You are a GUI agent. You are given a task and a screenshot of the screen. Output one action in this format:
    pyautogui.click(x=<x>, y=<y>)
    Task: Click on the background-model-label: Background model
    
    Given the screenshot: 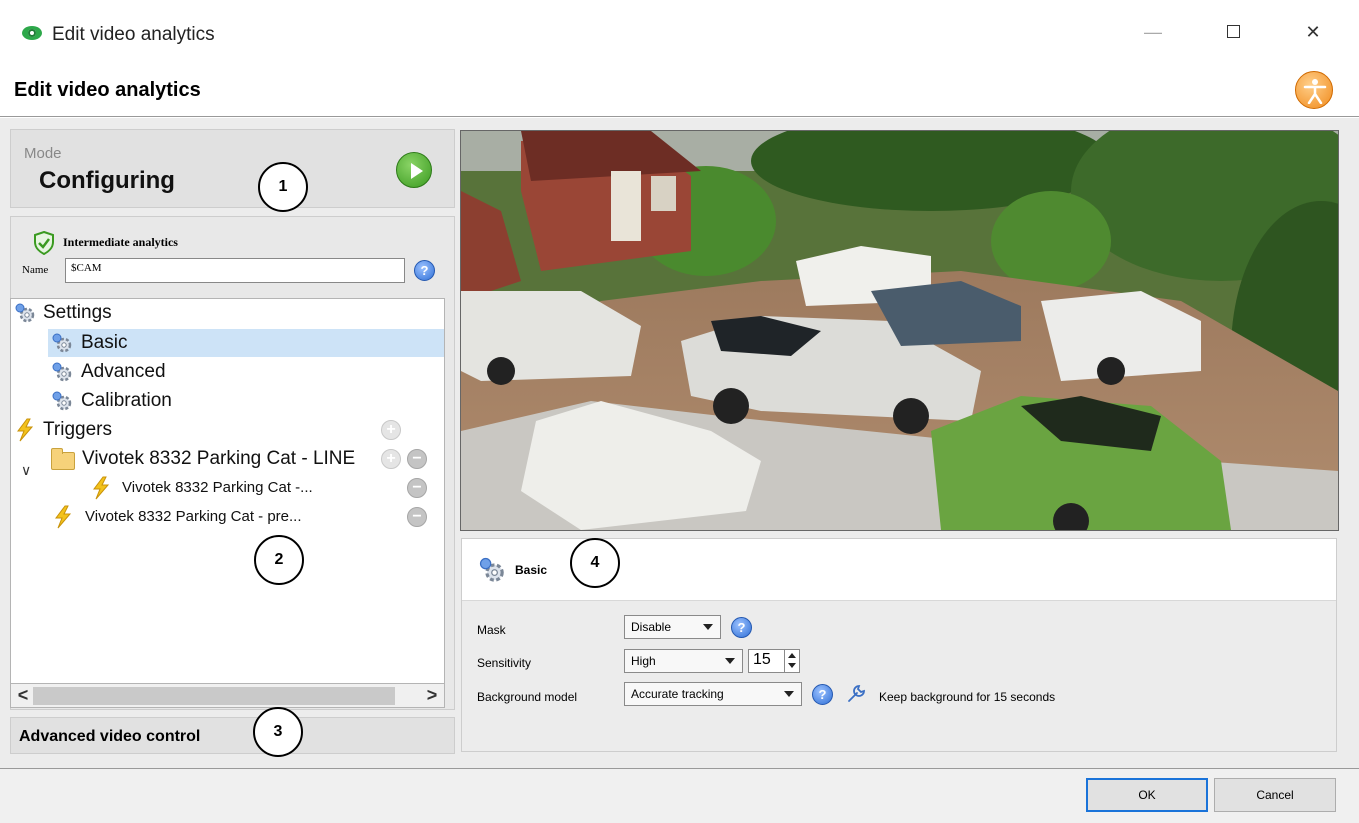 What is the action you would take?
    pyautogui.click(x=527, y=697)
    